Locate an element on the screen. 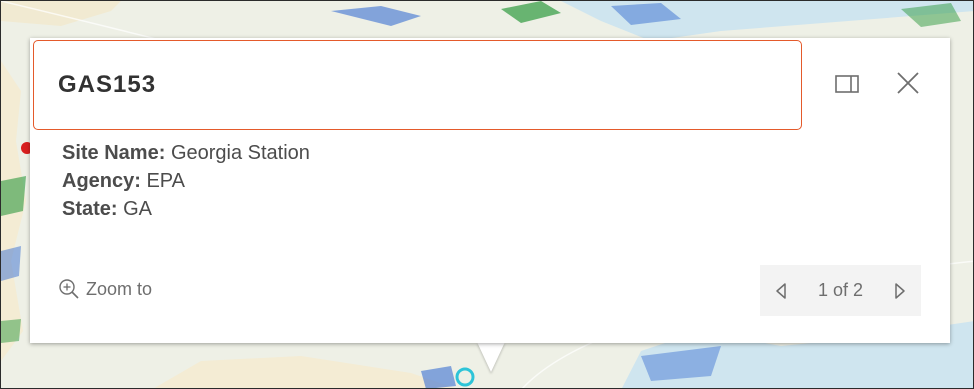  pagination-label: 1 of 2 is located at coordinates (840, 290).